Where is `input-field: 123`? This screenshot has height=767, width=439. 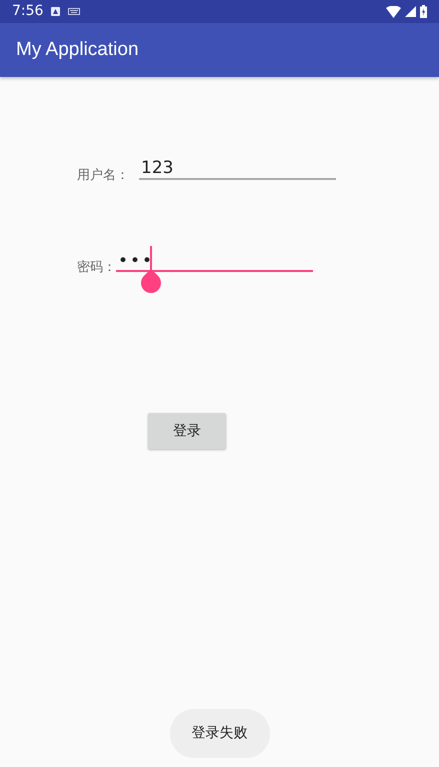
input-field: 123 is located at coordinates (237, 169).